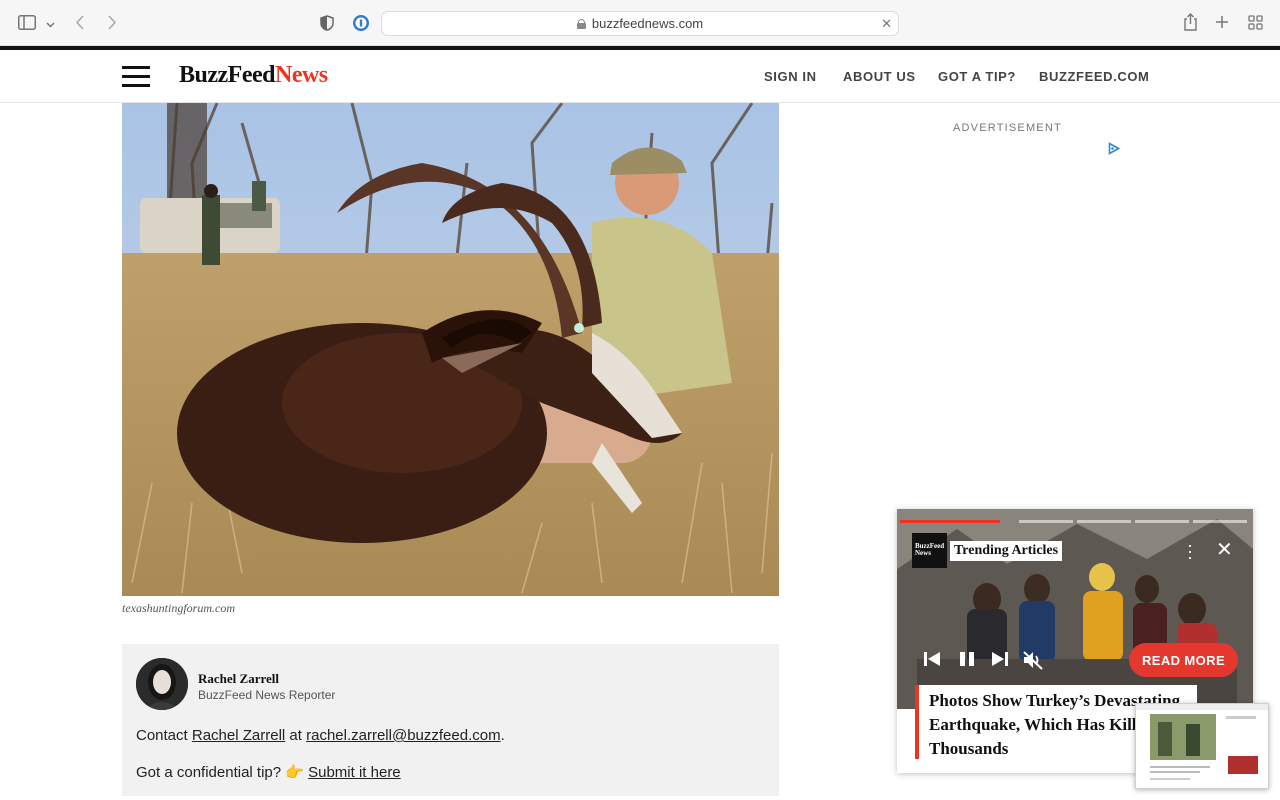 The height and width of the screenshot is (800, 1280). Describe the element at coordinates (1007, 128) in the screenshot. I see `advertisement-label: ADVERTISEMENT` at that location.